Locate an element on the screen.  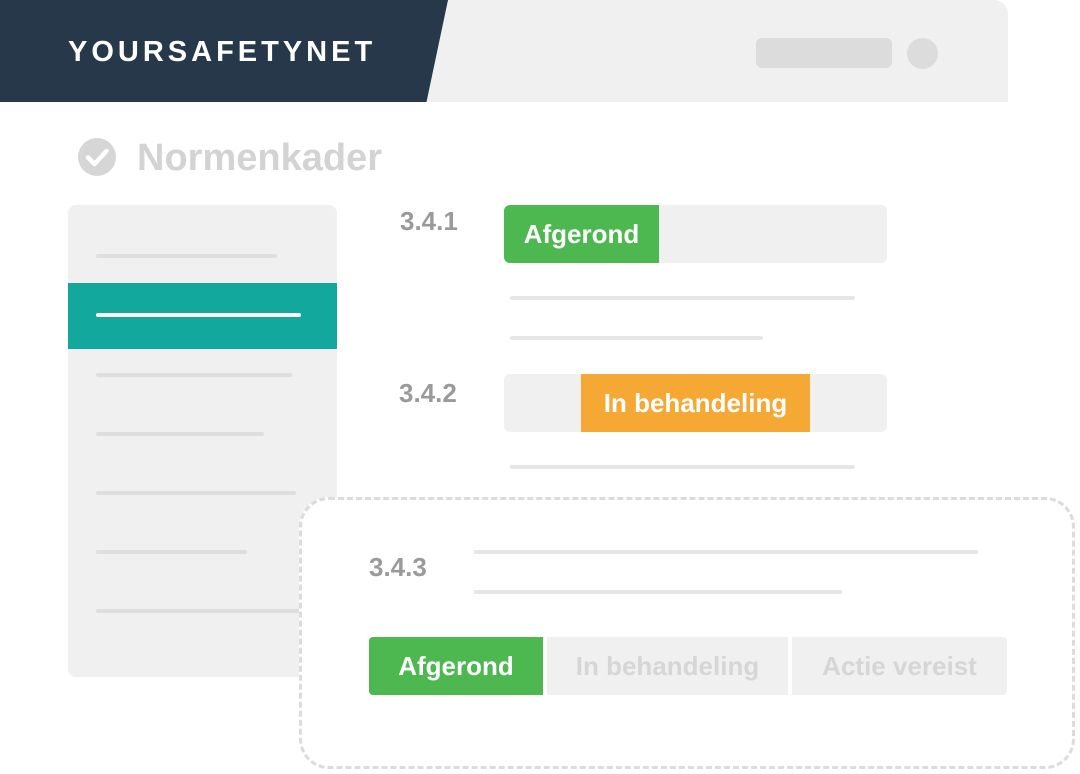
sidebar-item-active is located at coordinates (202, 316).